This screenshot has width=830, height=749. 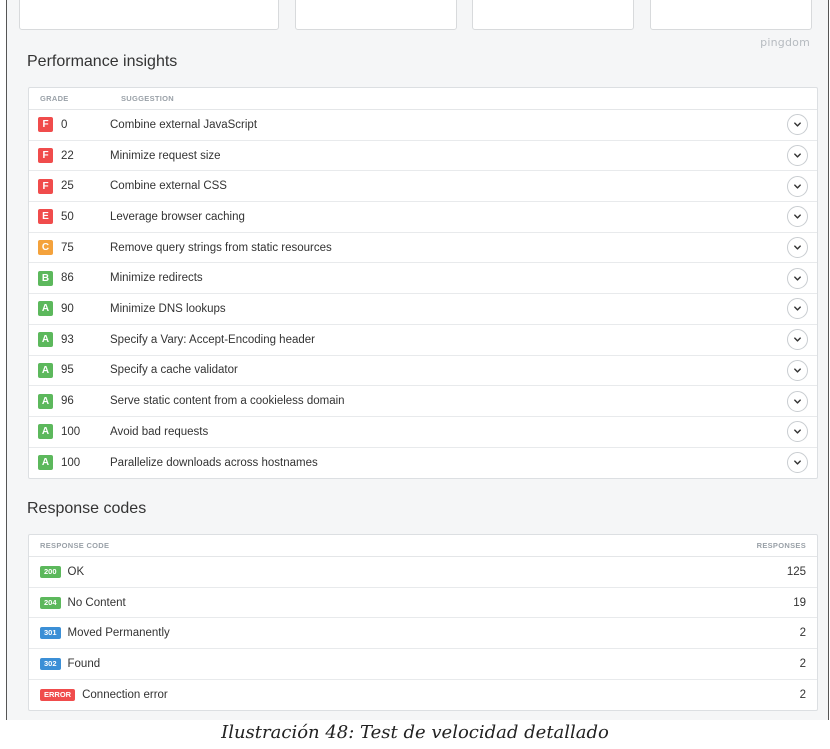 What do you see at coordinates (165, 155) in the screenshot?
I see `suggestion-text: Minimize request size` at bounding box center [165, 155].